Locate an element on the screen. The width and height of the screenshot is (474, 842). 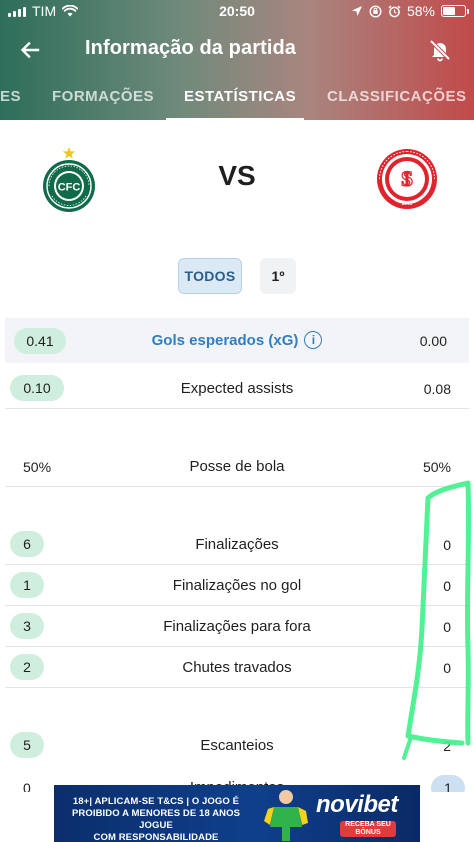
bell-off-icon is located at coordinates (440, 50).